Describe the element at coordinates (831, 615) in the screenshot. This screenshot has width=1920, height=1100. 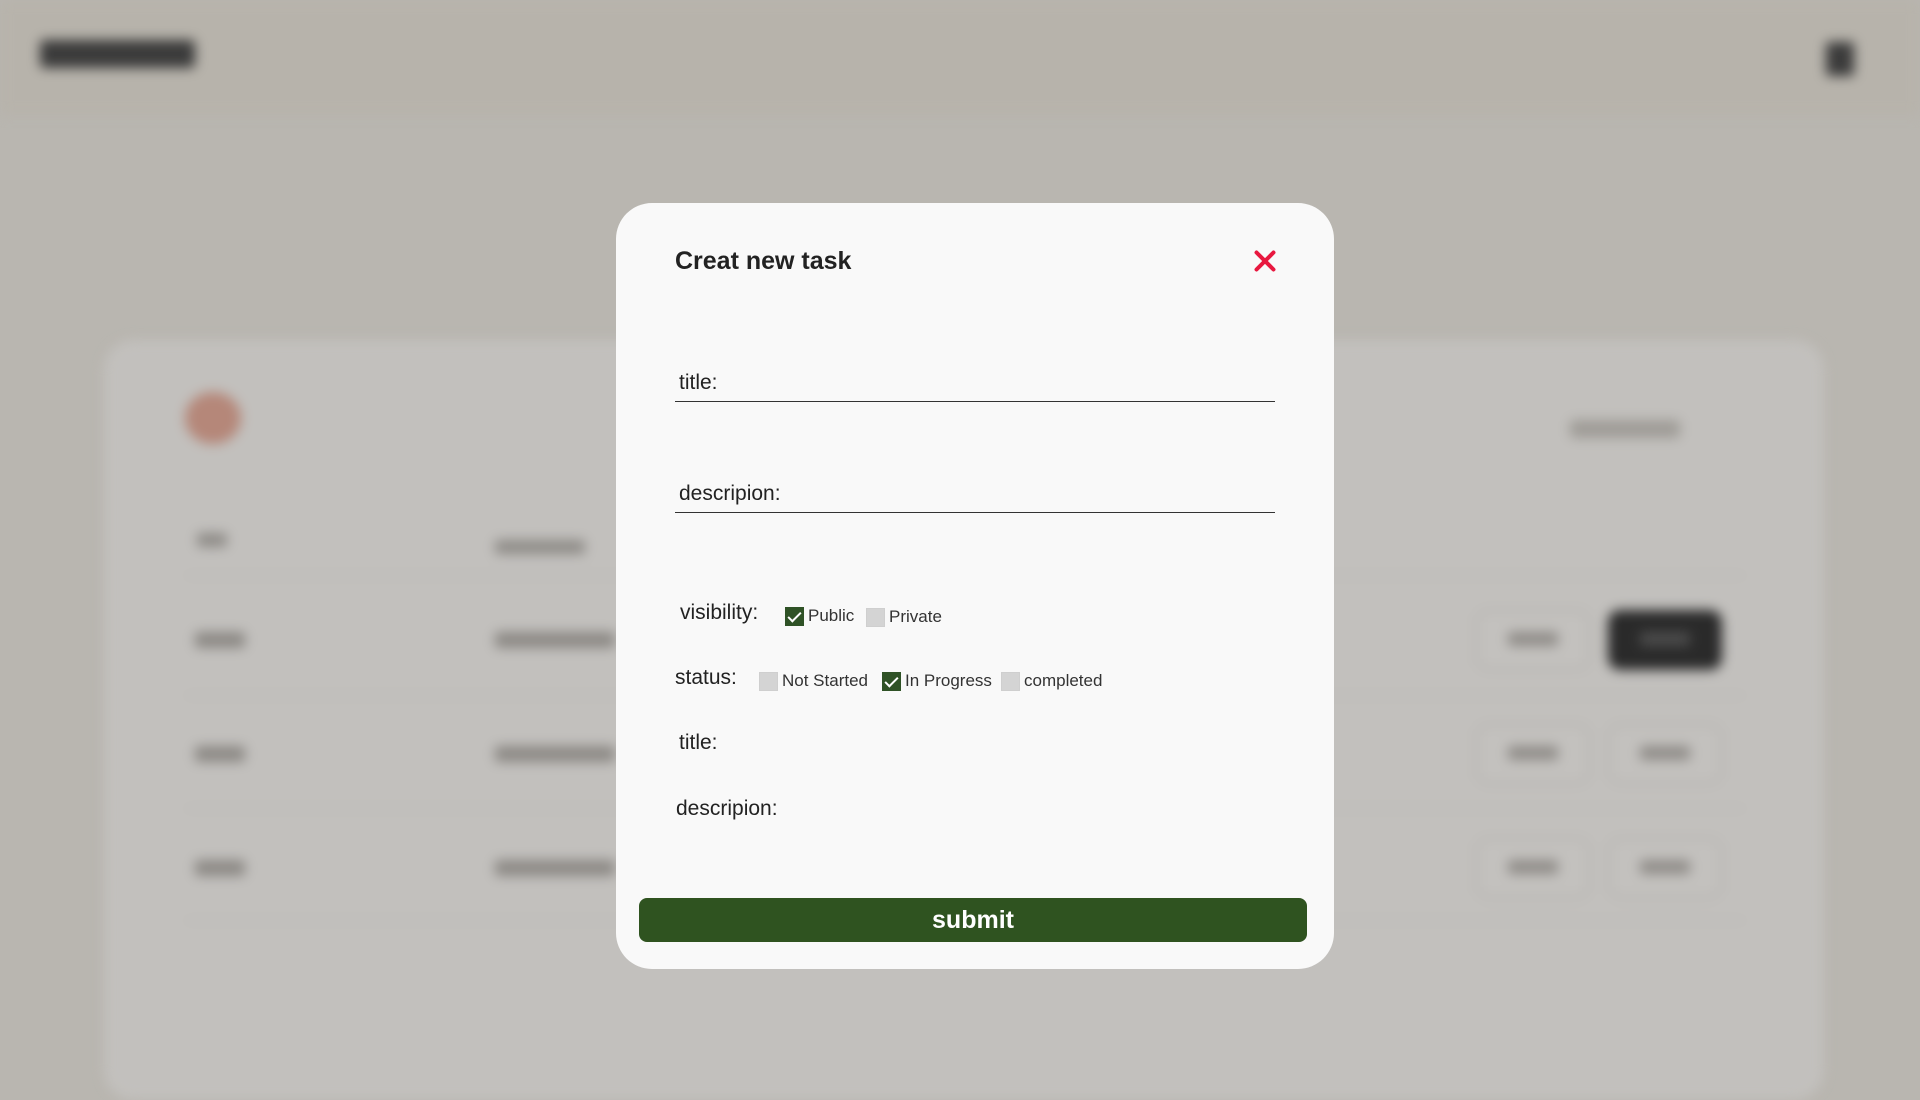
I see `public-label: Public` at that location.